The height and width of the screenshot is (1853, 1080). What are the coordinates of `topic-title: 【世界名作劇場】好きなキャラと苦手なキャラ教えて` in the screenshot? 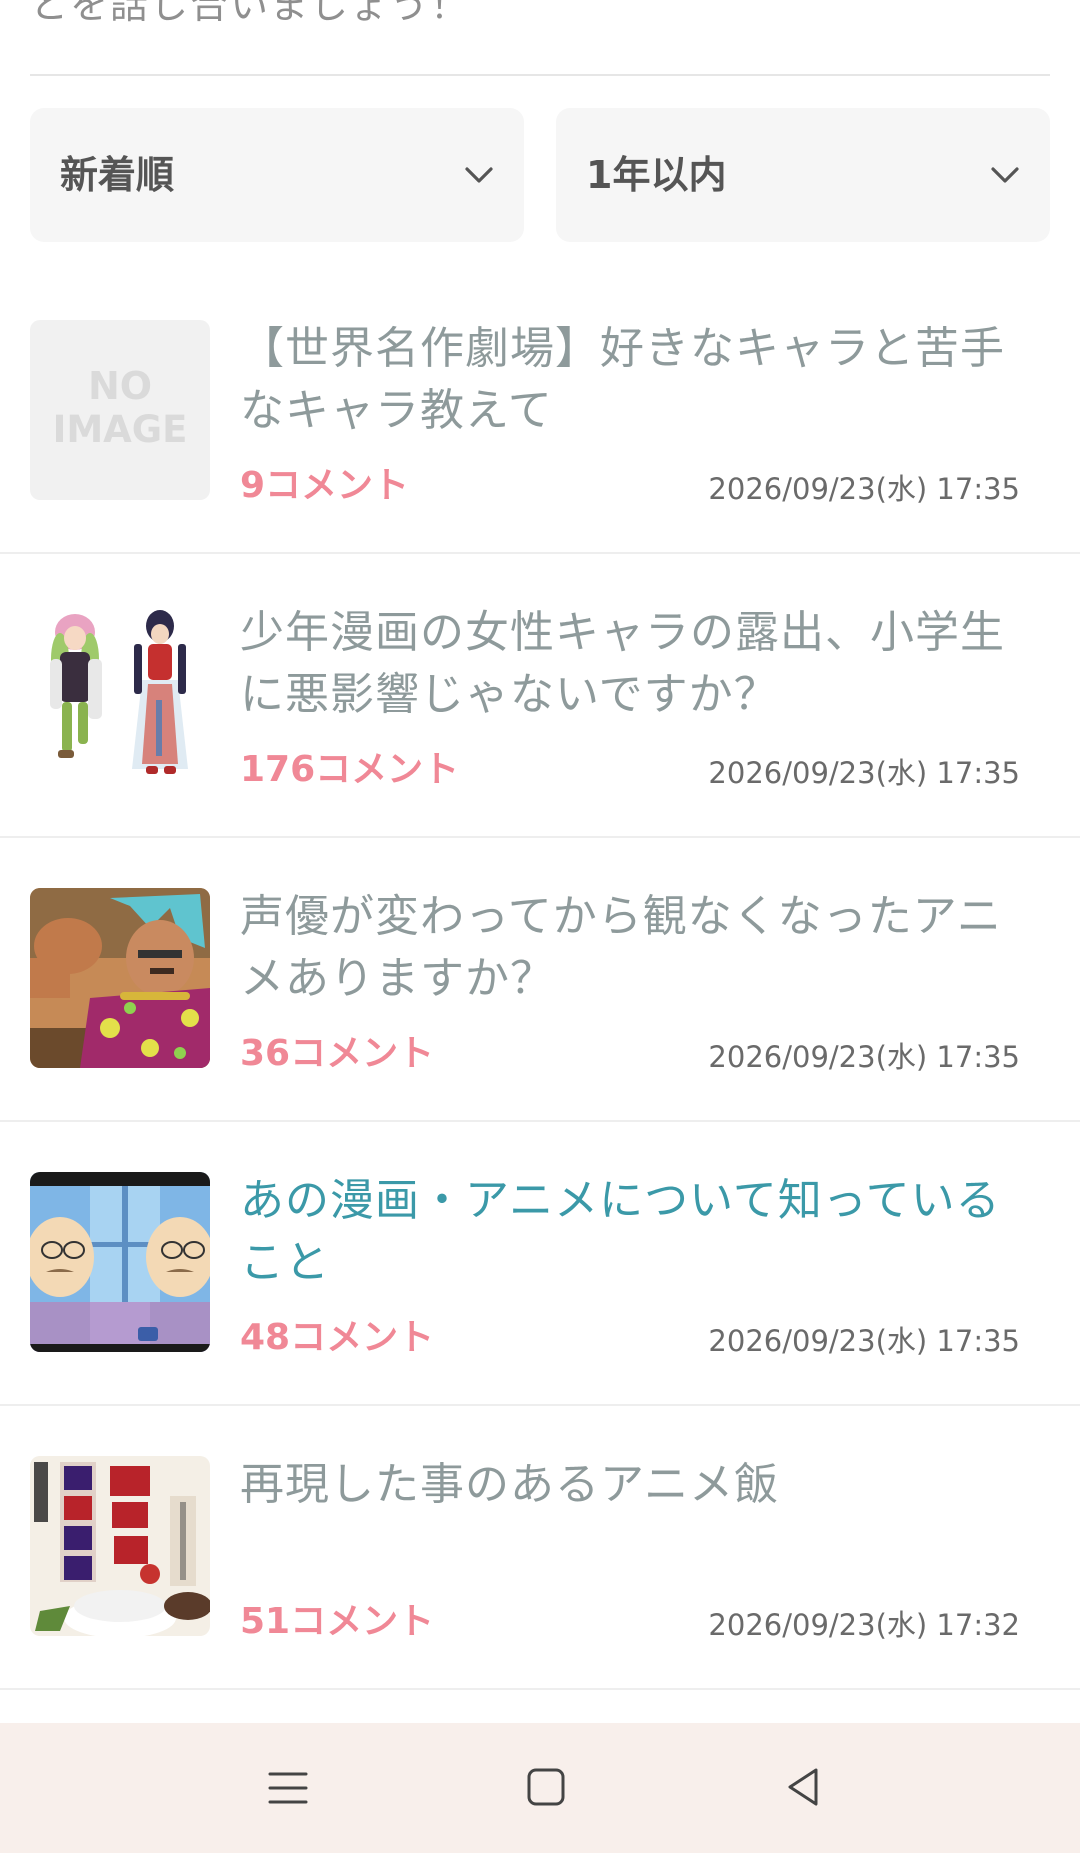 It's located at (635, 380).